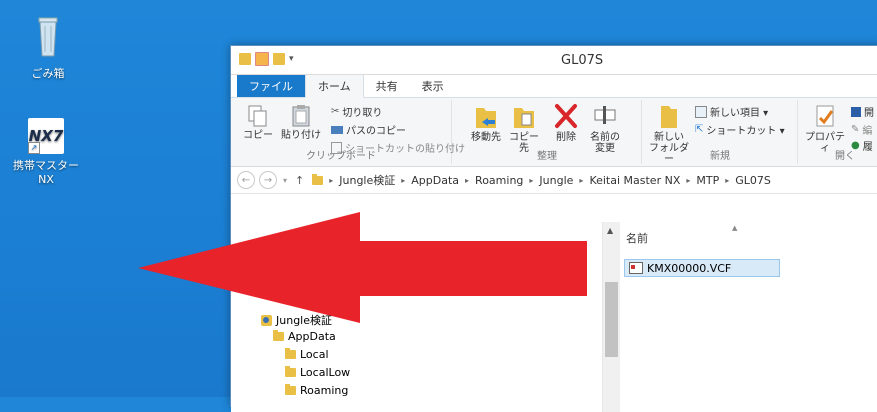  I want to click on tree-item-label: Jungle検証, so click(304, 320).